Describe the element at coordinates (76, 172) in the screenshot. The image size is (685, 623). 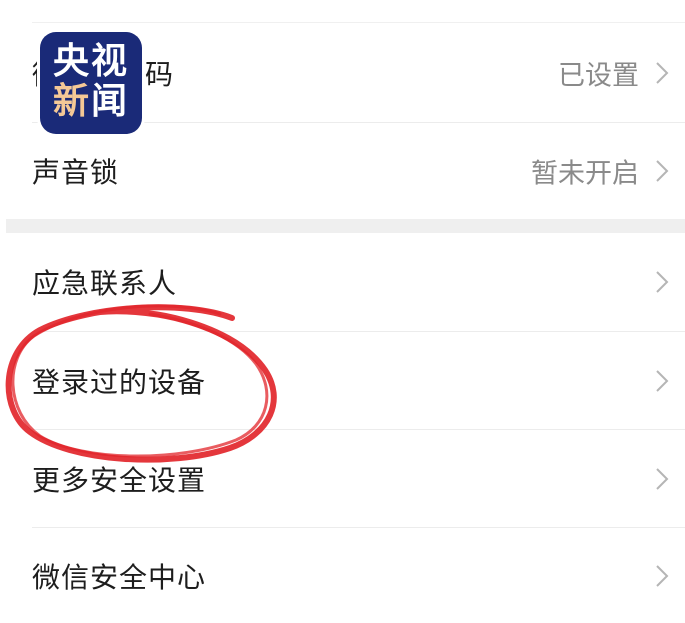
I see `settings-row-label: 声音锁` at that location.